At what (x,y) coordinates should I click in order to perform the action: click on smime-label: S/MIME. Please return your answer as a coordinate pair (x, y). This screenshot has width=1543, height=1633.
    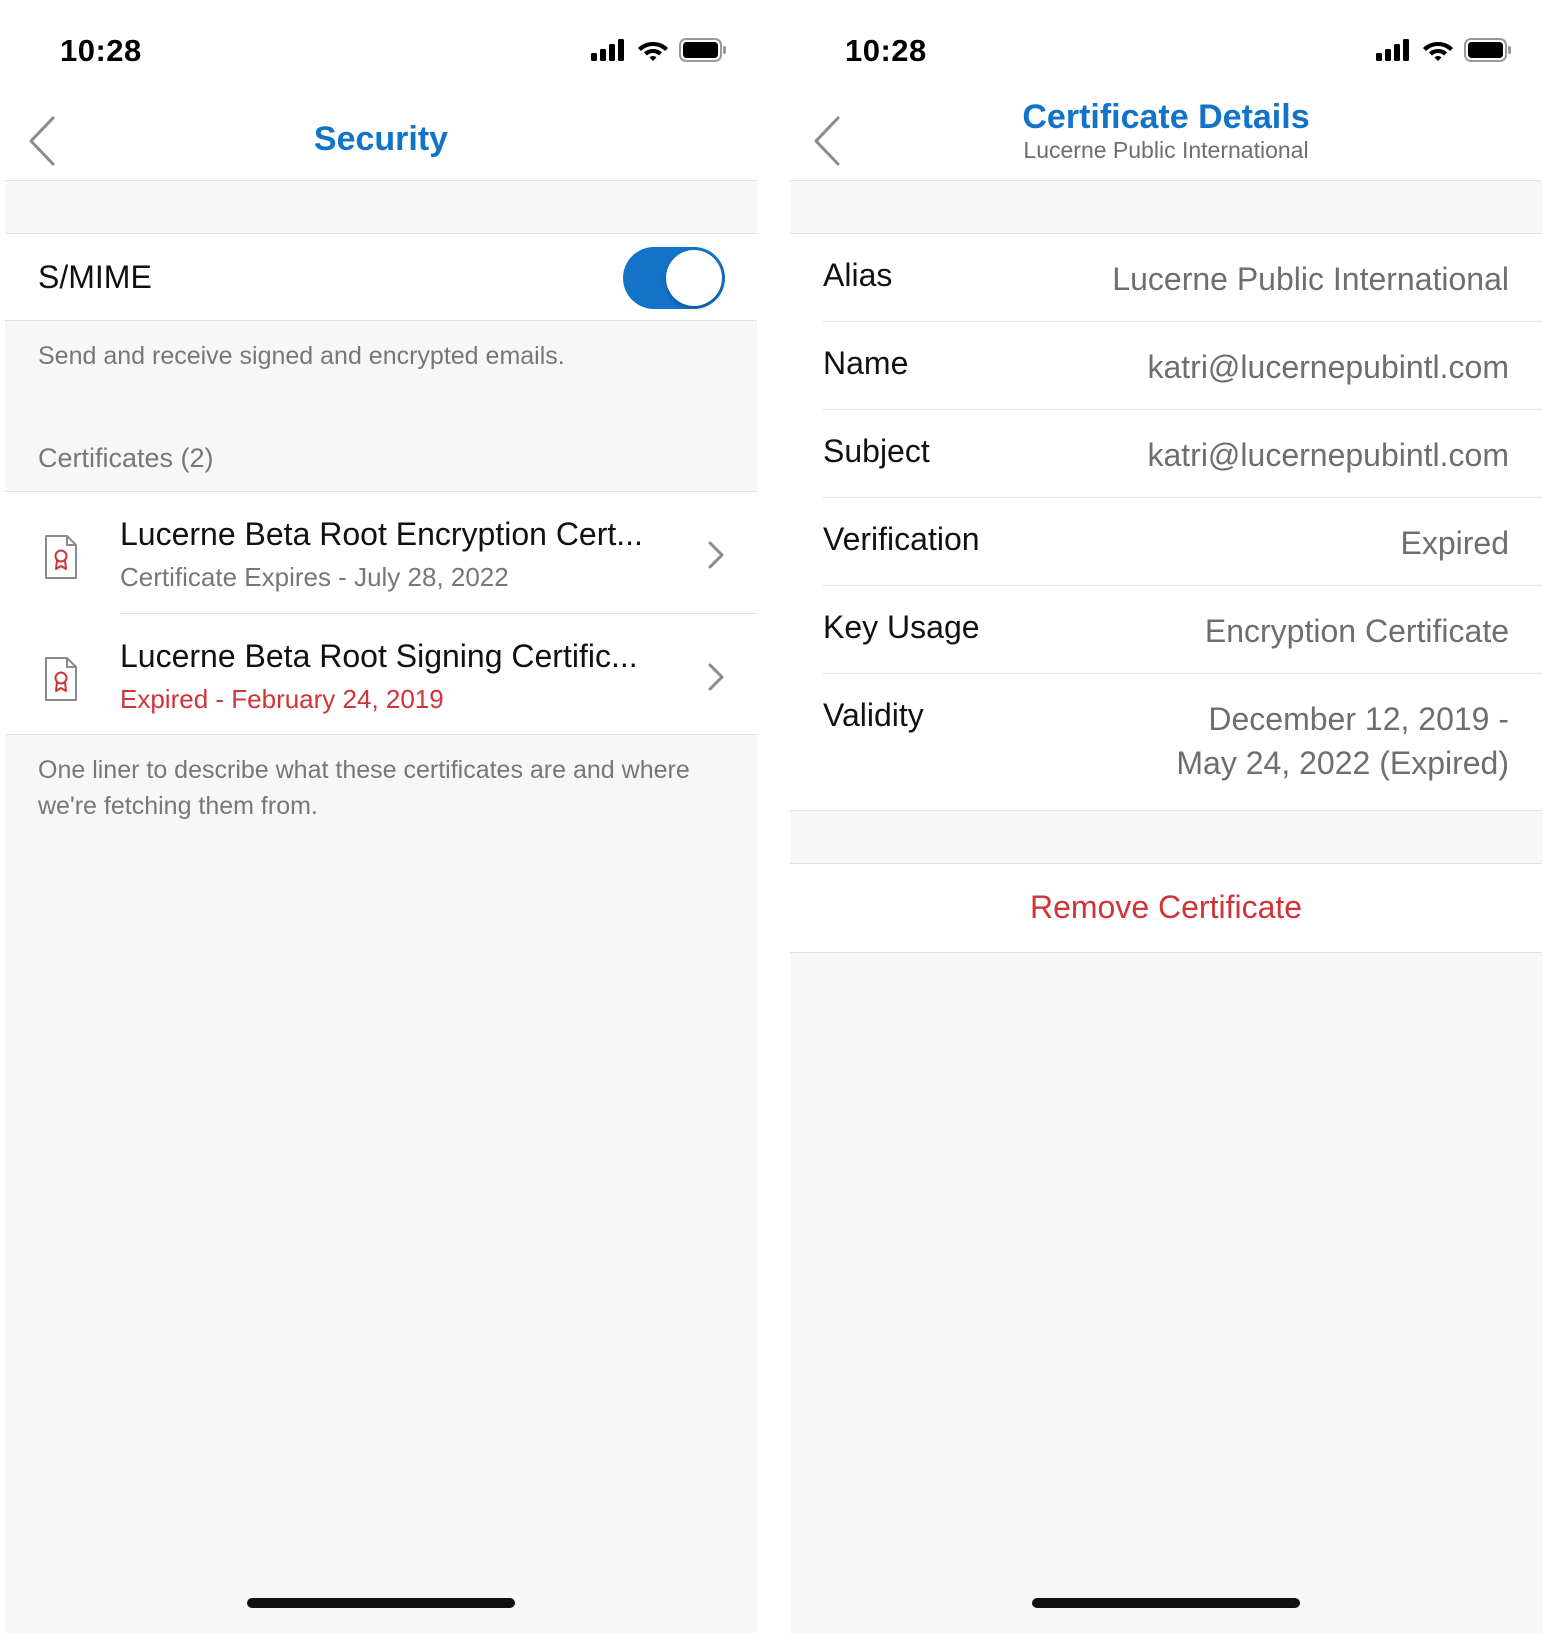
    Looking at the image, I should click on (95, 277).